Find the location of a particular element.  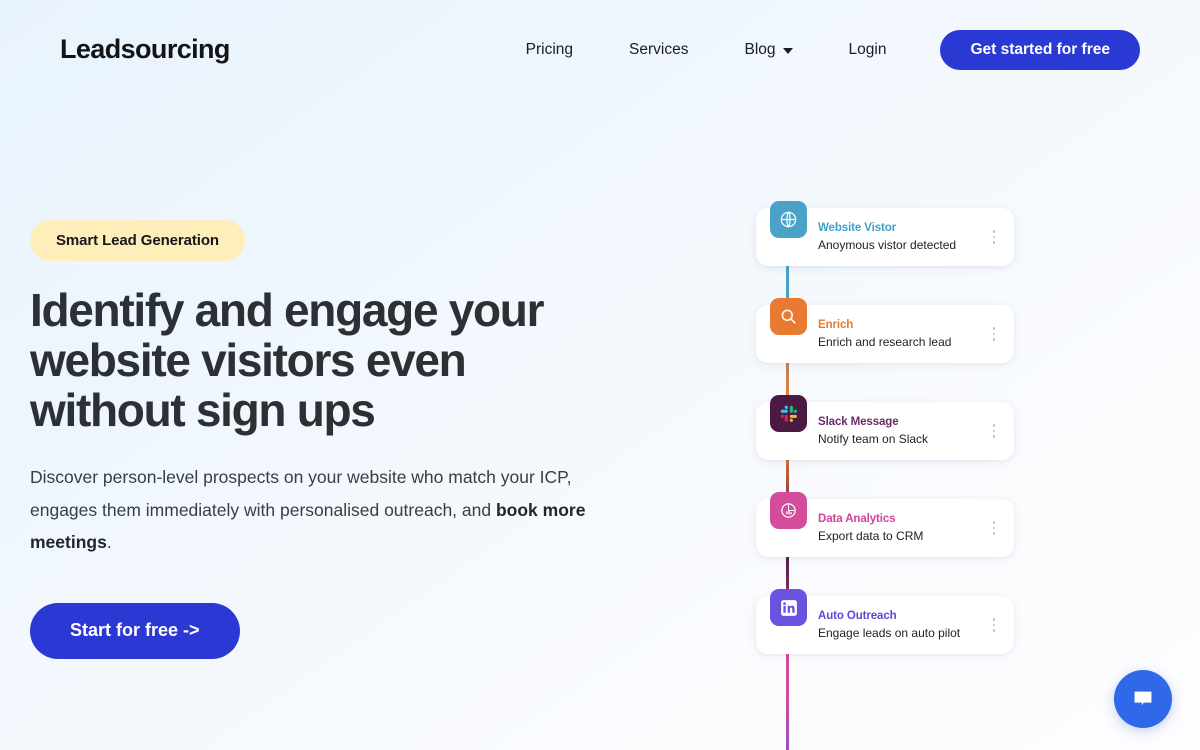

workflow-card-subtitle: Notify team on Slack is located at coordinates (873, 439).